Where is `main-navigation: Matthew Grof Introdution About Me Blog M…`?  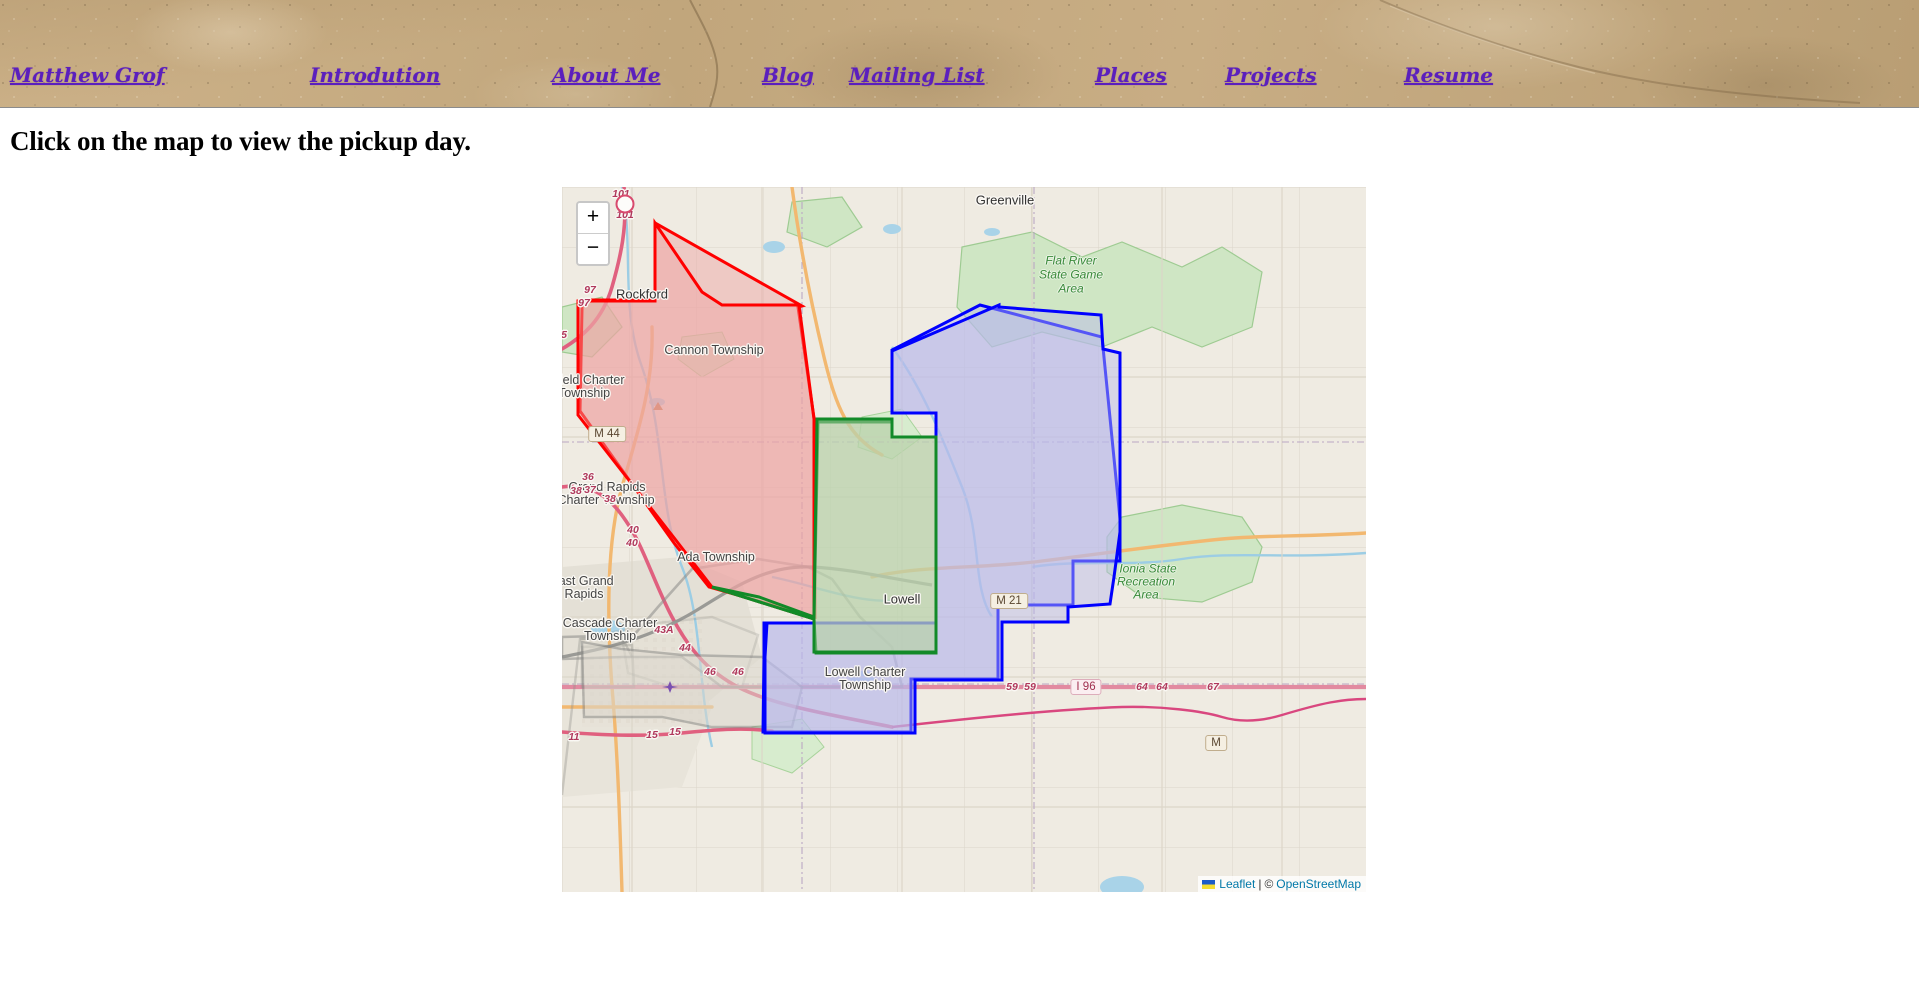
main-navigation: Matthew Grof Introdution About Me Blog M… is located at coordinates (959, 75).